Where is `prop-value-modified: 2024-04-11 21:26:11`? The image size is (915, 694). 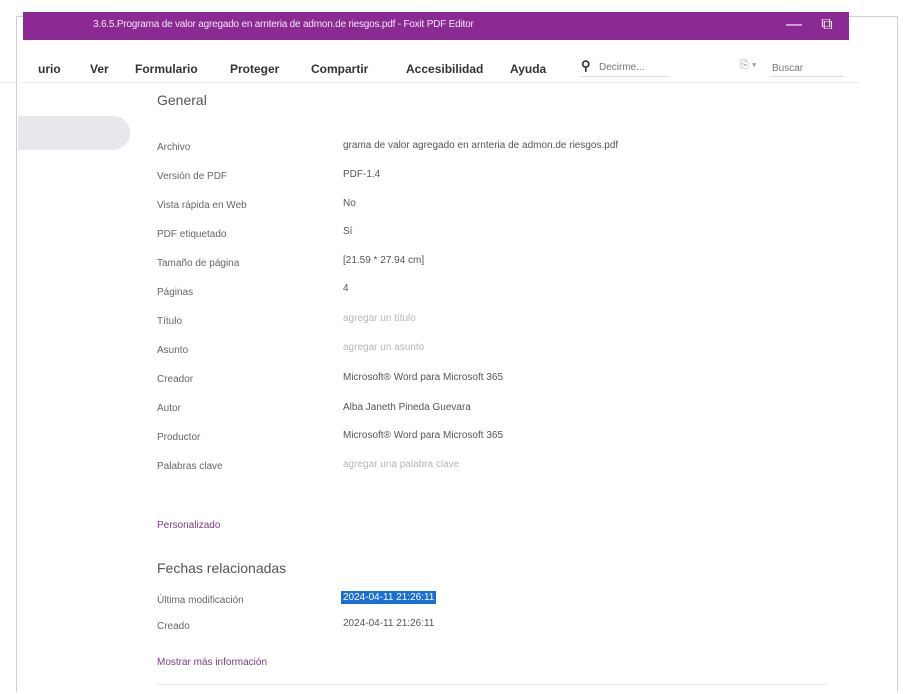 prop-value-modified: 2024-04-11 21:26:11 is located at coordinates (389, 597).